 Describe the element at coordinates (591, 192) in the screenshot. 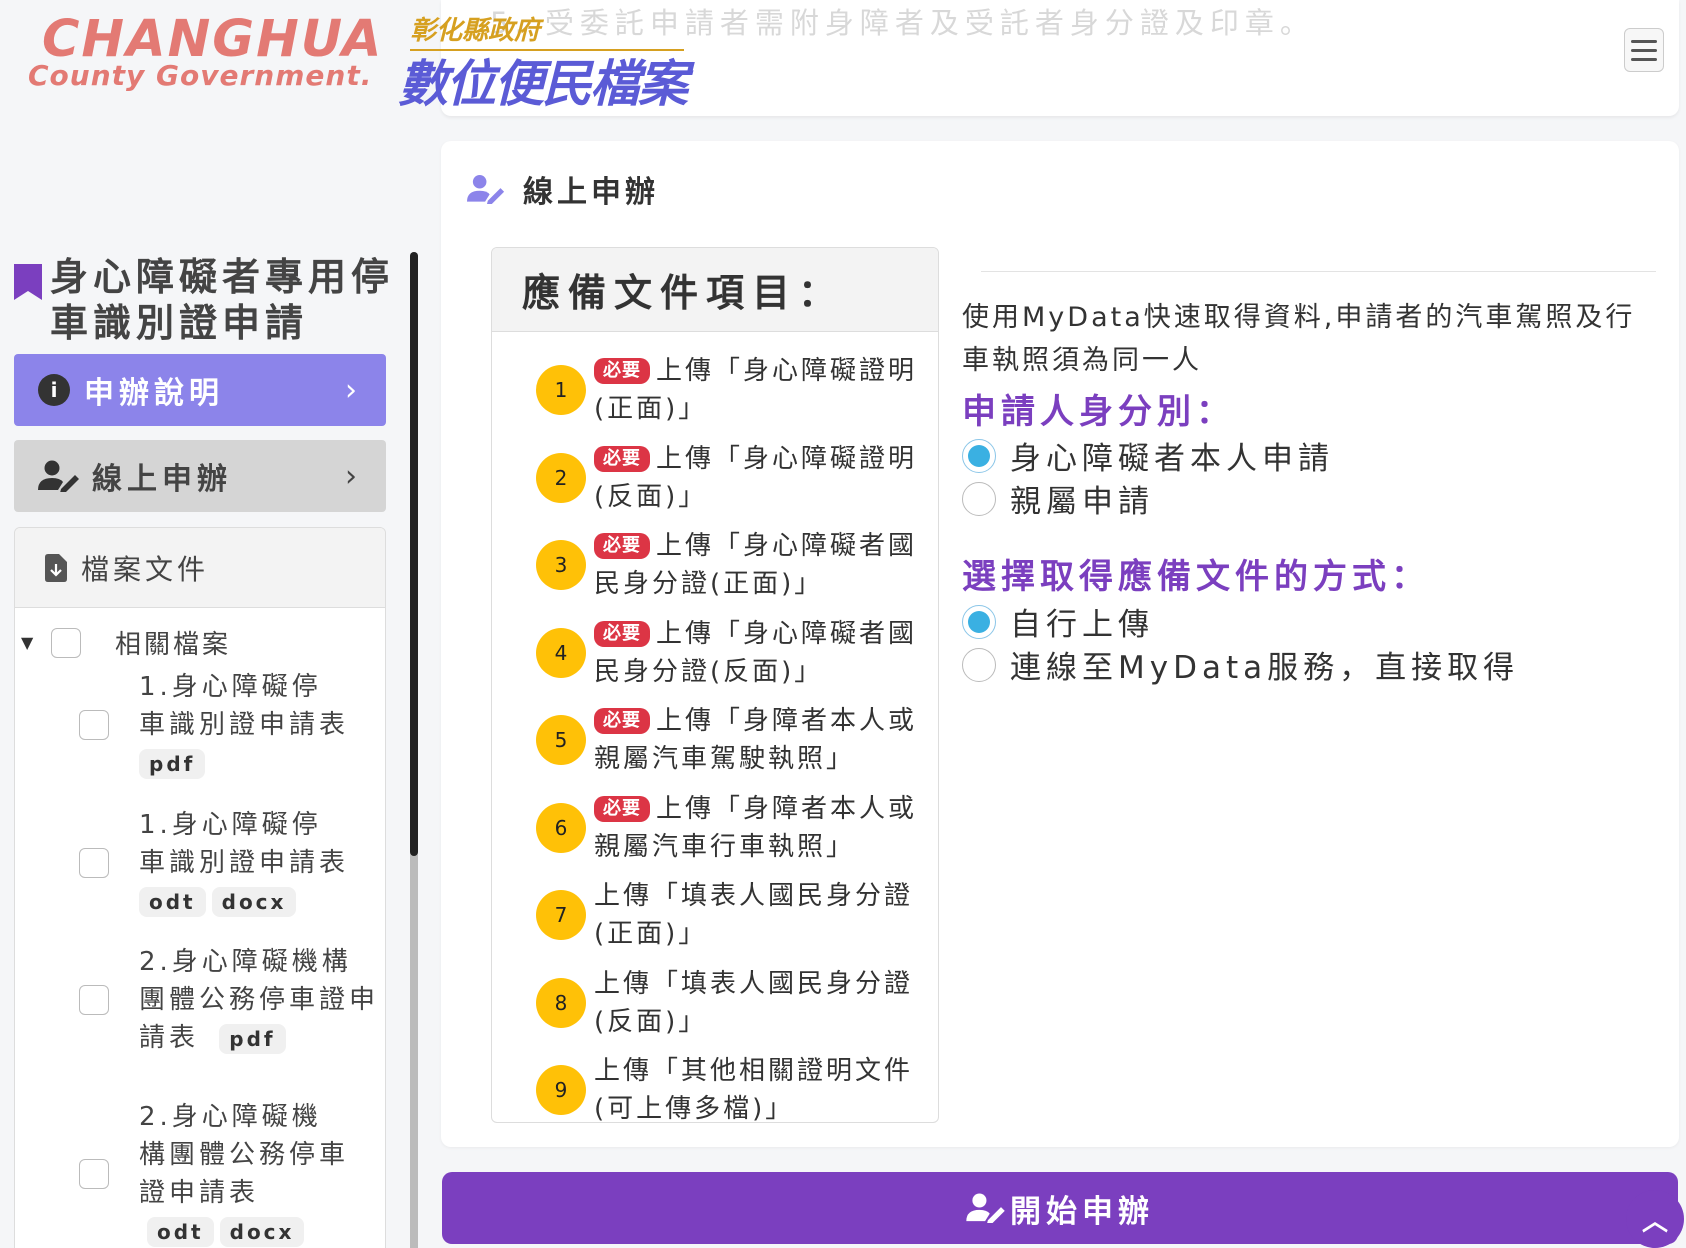

I see `card-title: 線上申辦` at that location.